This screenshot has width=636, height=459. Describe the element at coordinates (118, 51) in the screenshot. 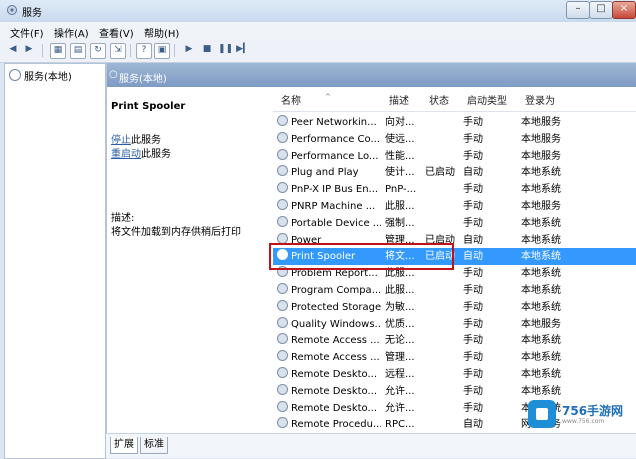

I see `export-list-icon: ⇲` at that location.